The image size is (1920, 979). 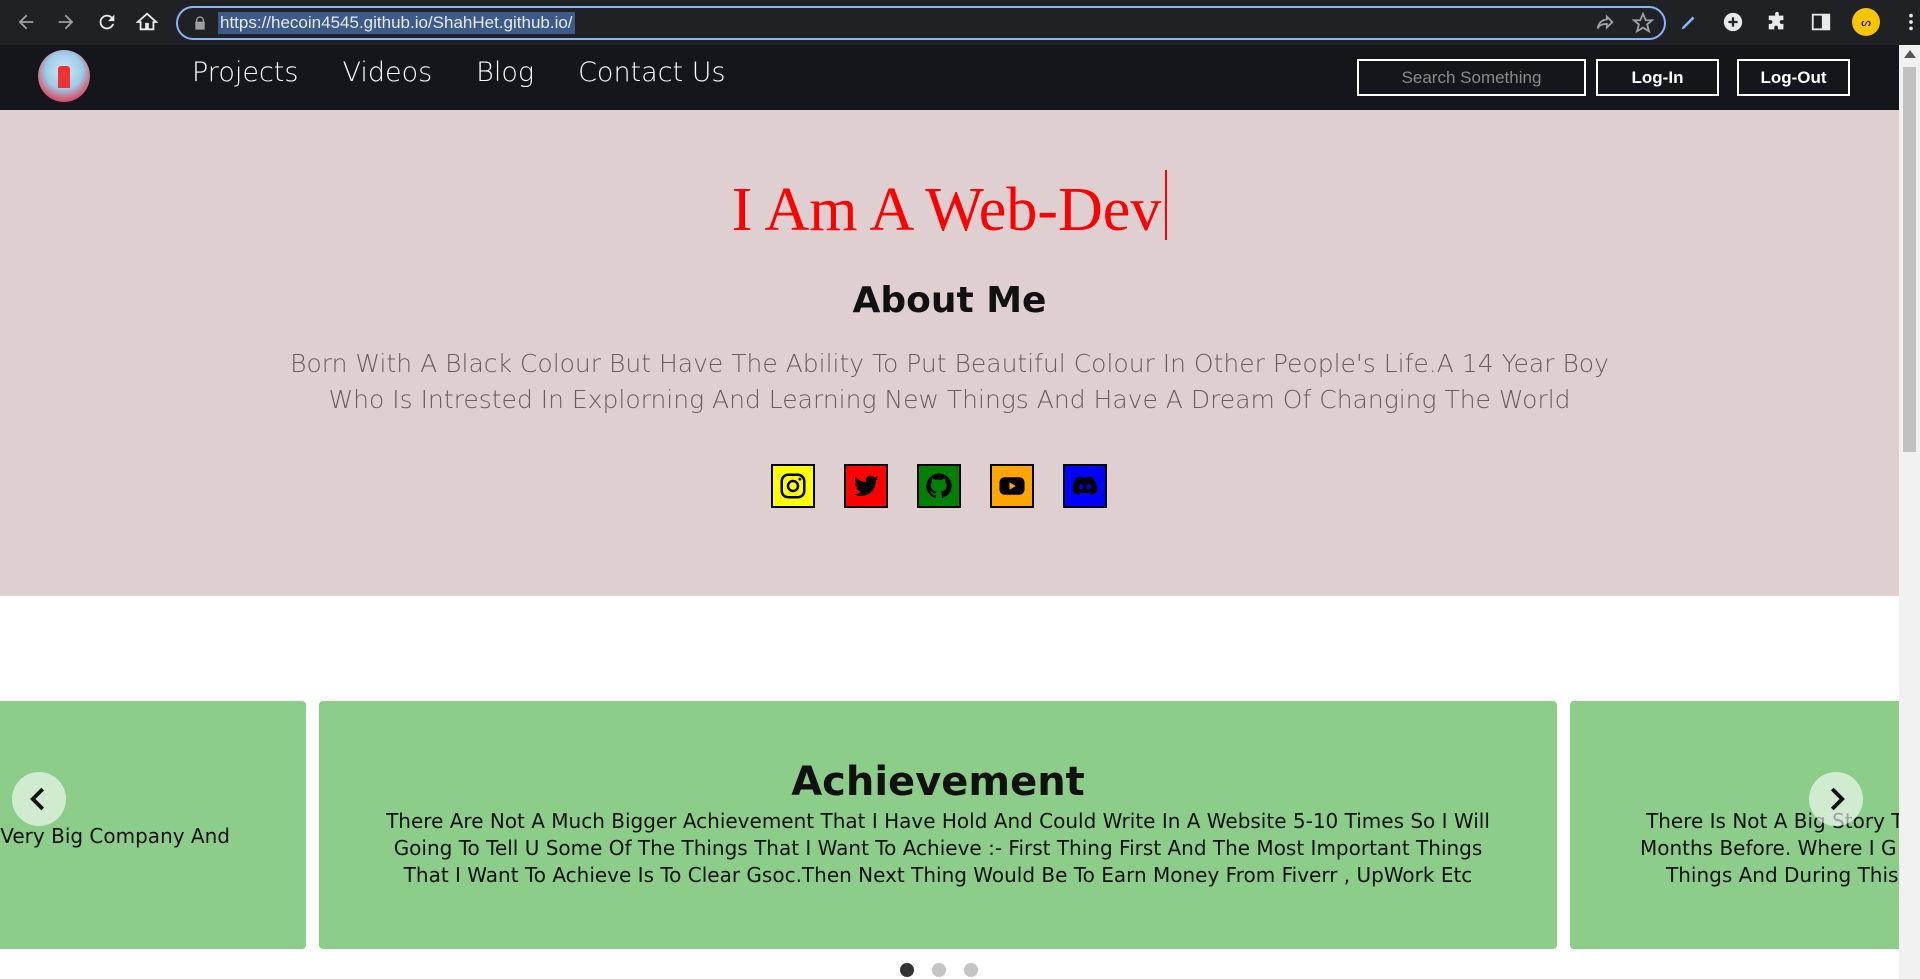 I want to click on about-title: About Me, so click(x=949, y=300).